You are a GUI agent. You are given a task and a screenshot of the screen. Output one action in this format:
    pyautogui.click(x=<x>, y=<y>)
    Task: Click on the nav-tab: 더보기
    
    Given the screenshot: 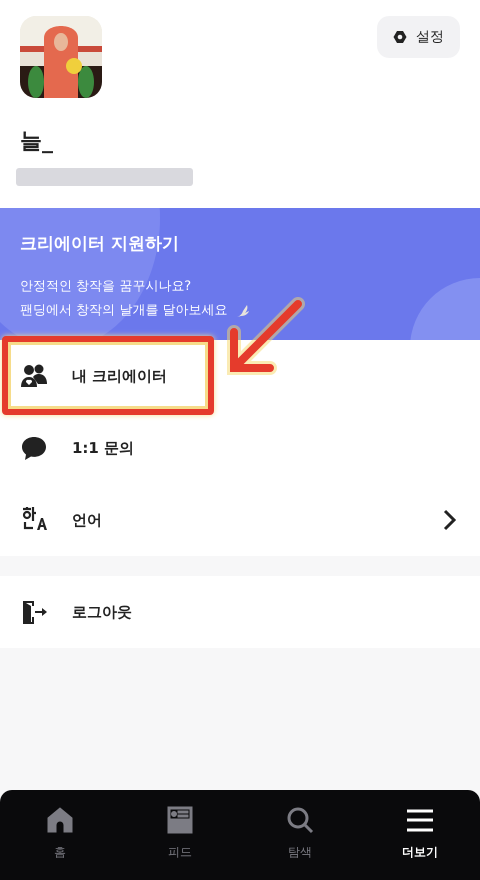 What is the action you would take?
    pyautogui.click(x=420, y=843)
    